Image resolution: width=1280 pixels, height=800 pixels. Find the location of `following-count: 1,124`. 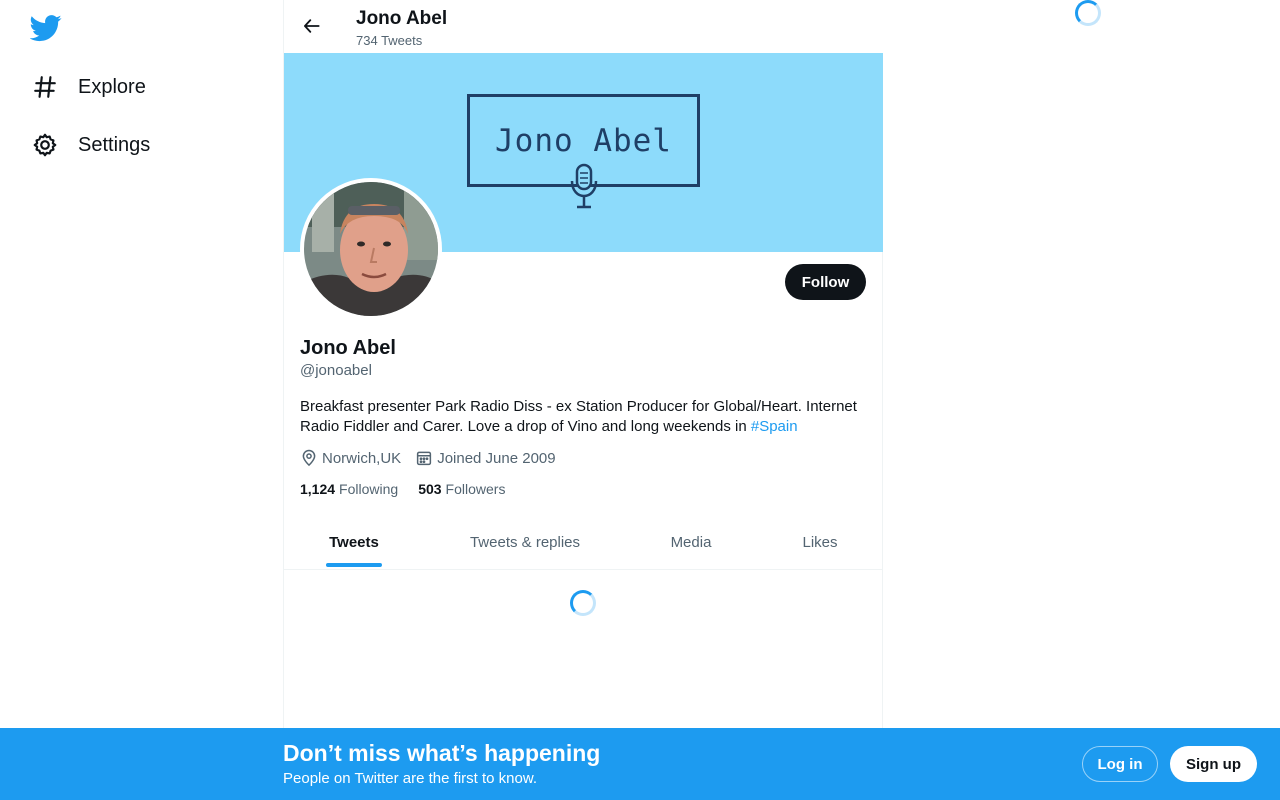

following-count: 1,124 is located at coordinates (318, 489).